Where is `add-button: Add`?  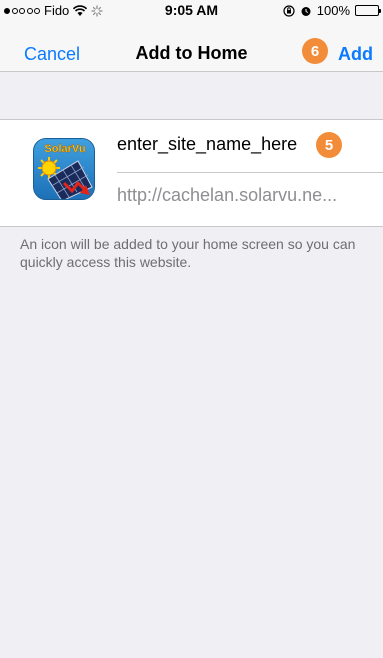
add-button: Add is located at coordinates (355, 54).